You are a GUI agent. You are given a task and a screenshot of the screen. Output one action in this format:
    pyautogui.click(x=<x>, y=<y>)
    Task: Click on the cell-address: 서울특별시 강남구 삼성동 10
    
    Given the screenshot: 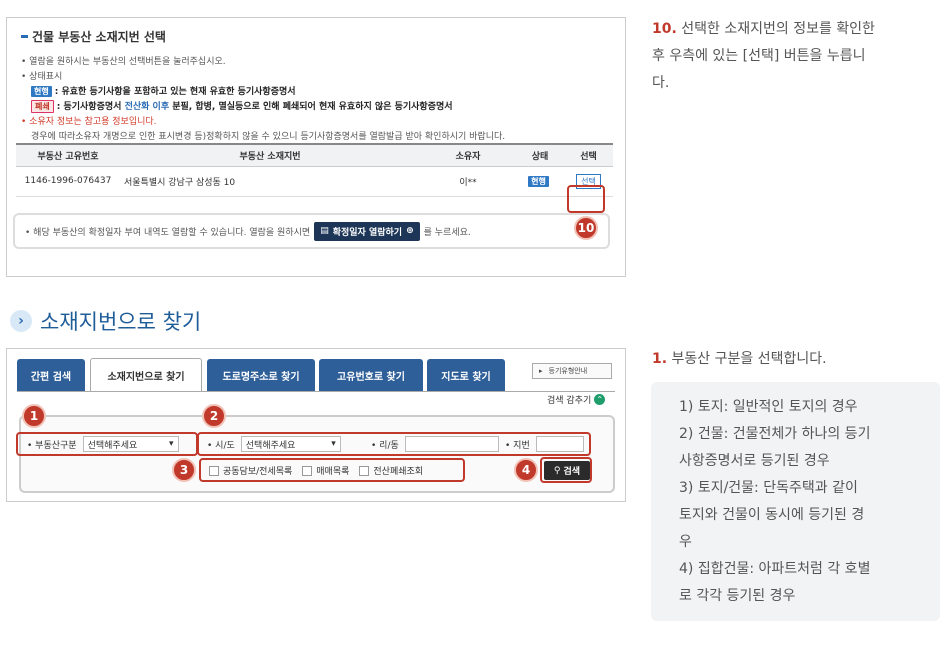 What is the action you would take?
    pyautogui.click(x=270, y=181)
    